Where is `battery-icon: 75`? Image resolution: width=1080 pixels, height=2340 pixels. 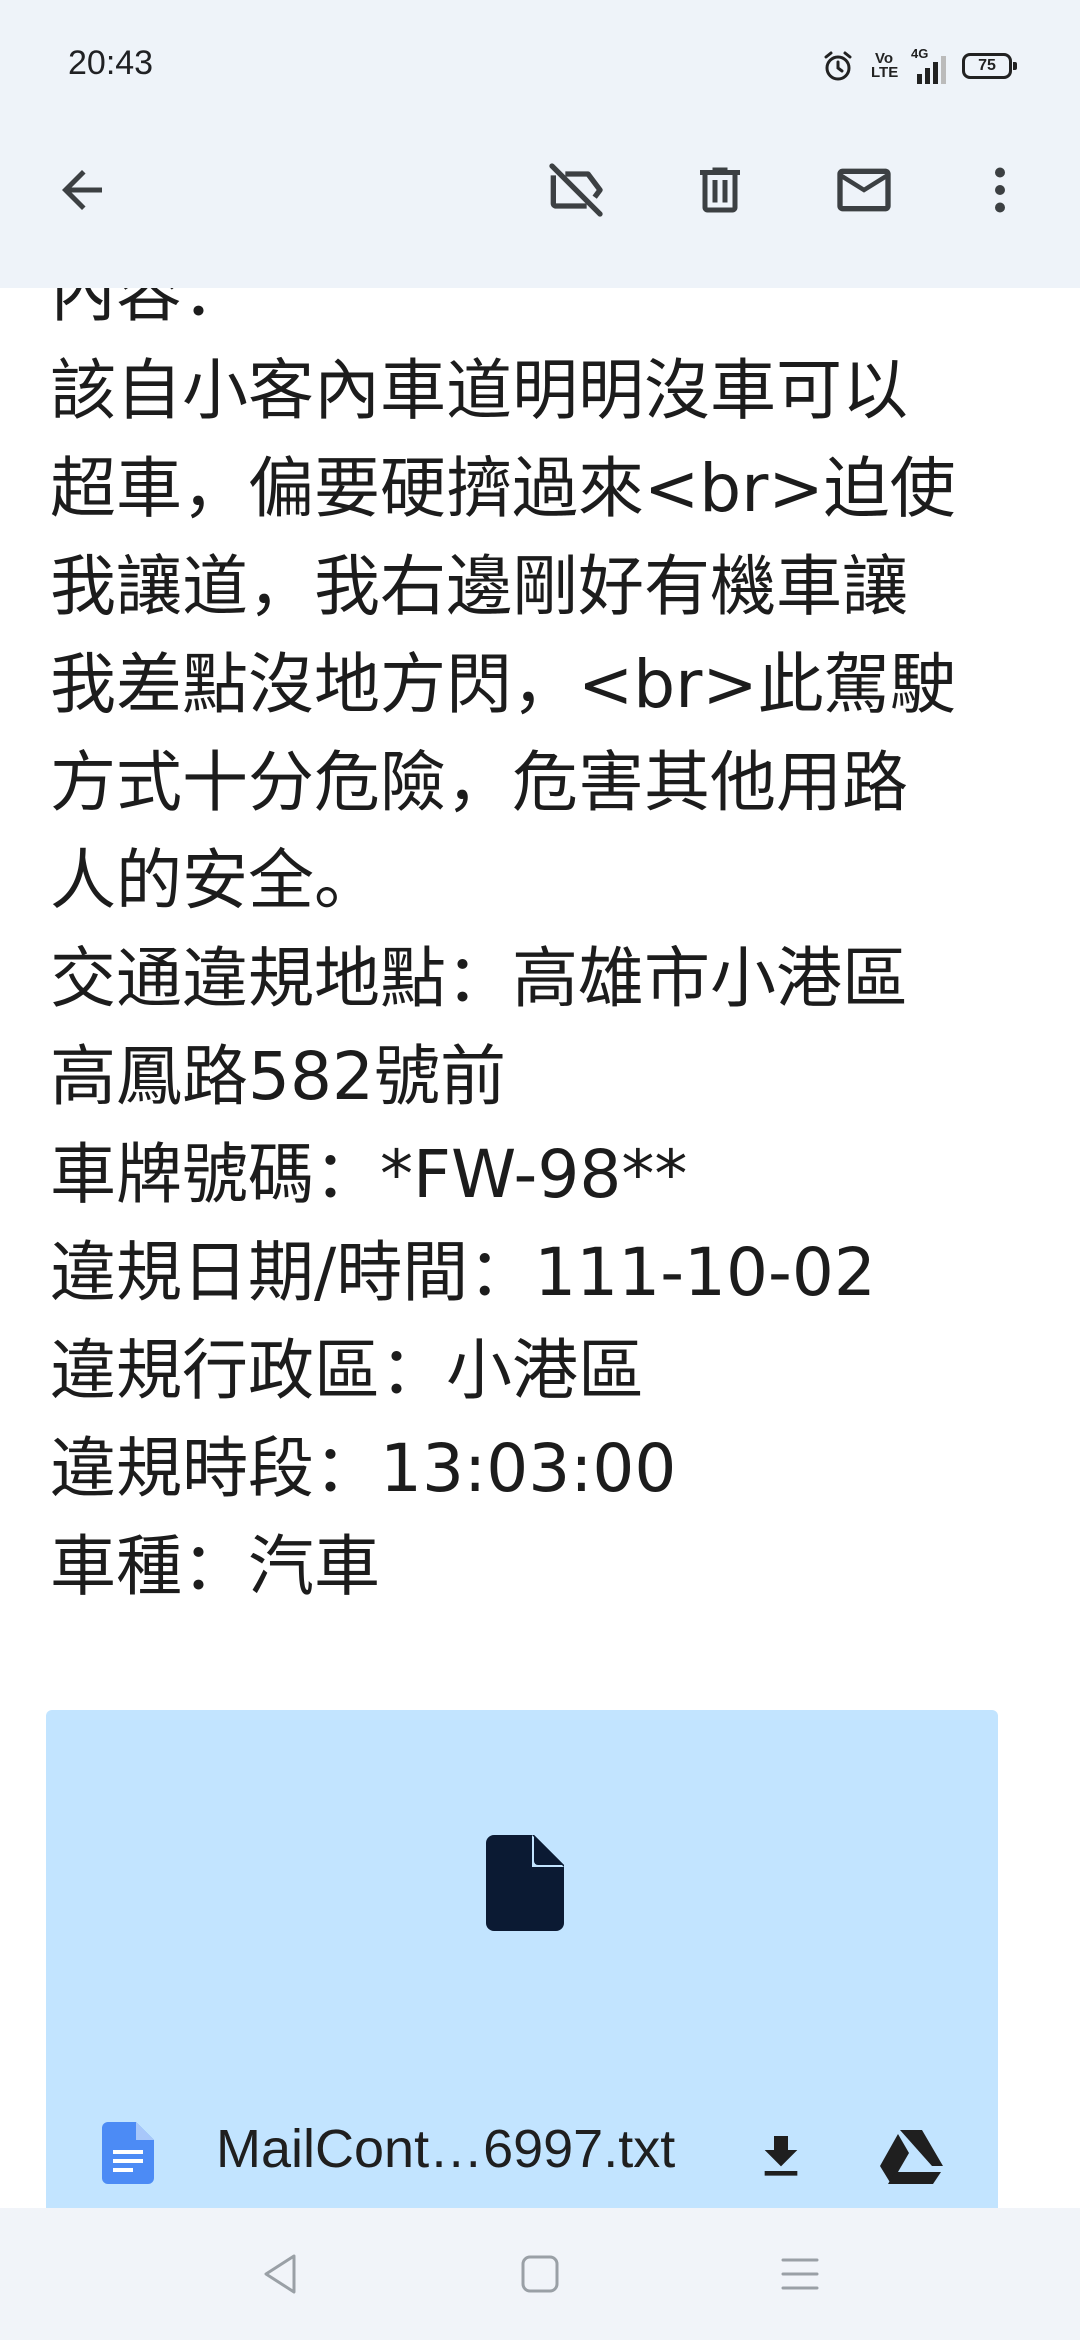 battery-icon: 75 is located at coordinates (989, 66).